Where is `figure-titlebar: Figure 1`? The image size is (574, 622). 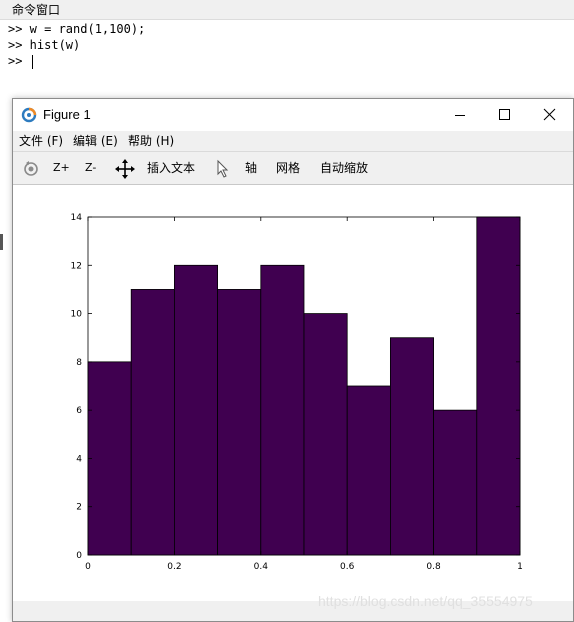 figure-titlebar: Figure 1 is located at coordinates (293, 115).